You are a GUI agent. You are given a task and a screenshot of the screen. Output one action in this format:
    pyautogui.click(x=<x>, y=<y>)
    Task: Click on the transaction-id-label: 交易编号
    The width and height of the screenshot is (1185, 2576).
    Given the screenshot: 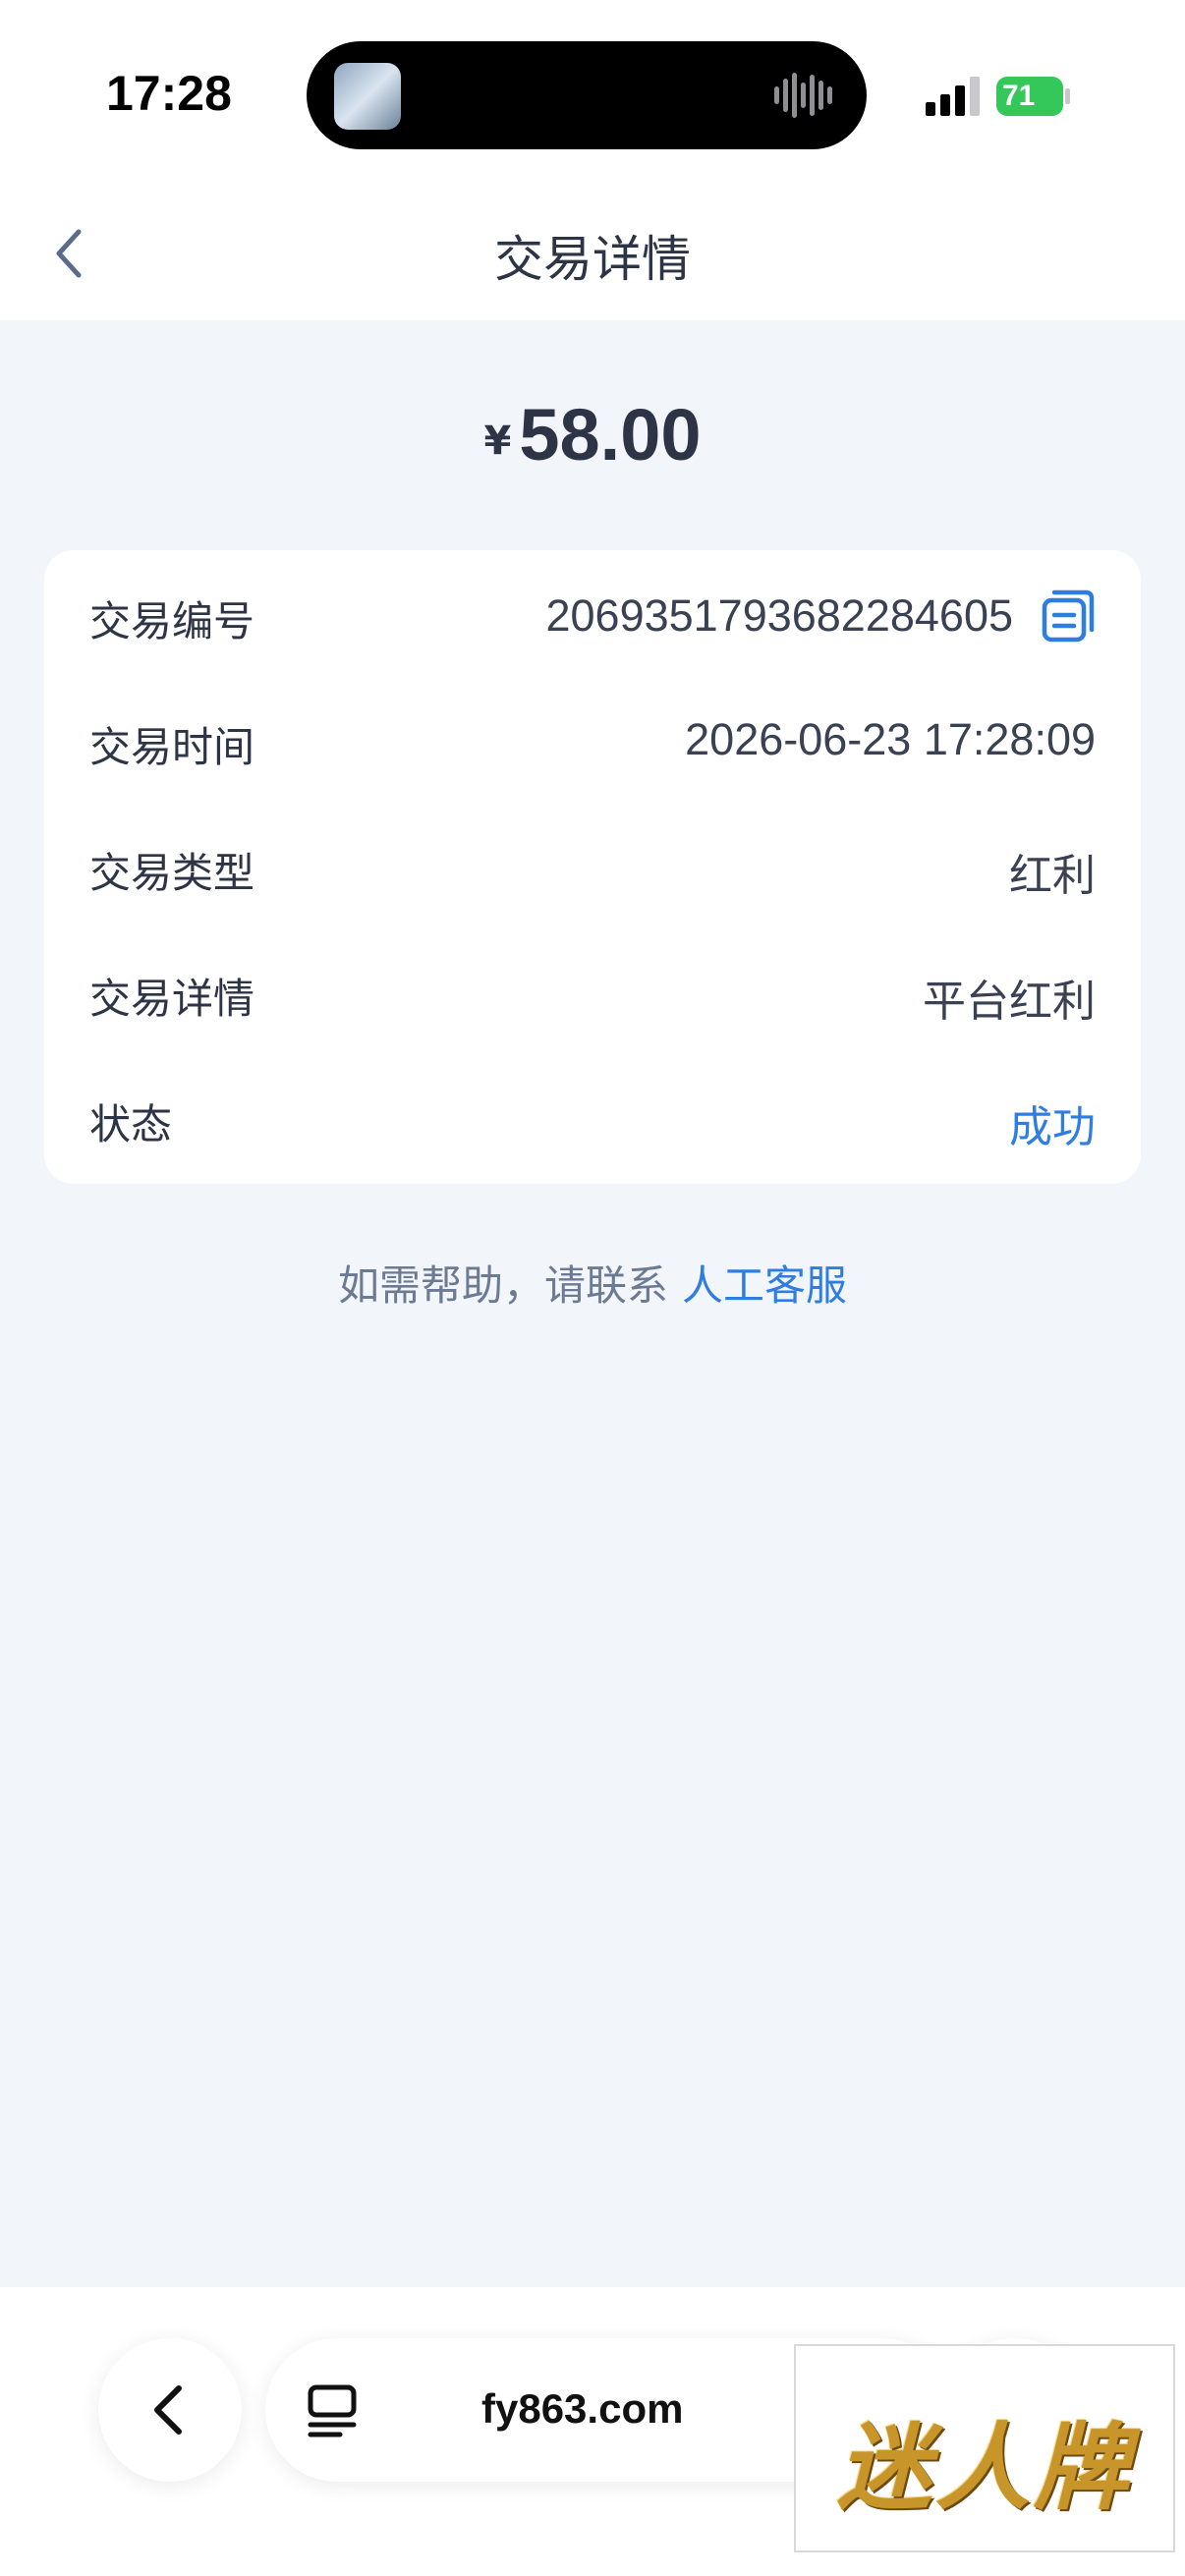 What is the action you would take?
    pyautogui.click(x=172, y=621)
    